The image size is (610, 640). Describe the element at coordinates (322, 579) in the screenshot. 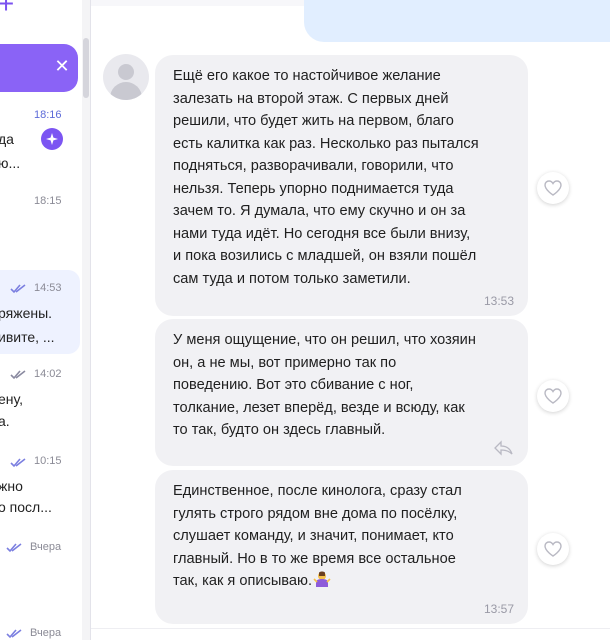

I see `person-shrugging-emoji-icon` at that location.